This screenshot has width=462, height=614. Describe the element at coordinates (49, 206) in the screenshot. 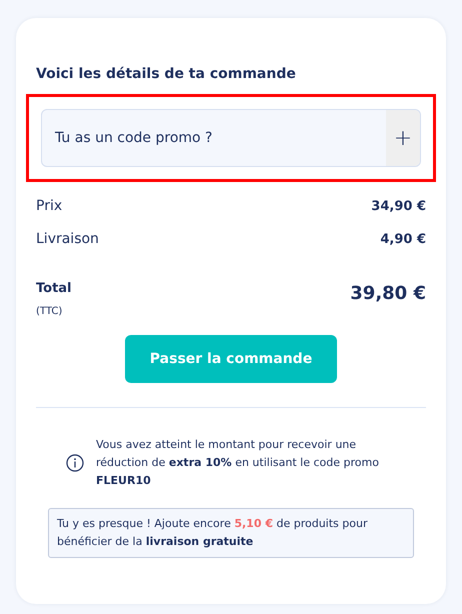

I see `line-label: Prix` at that location.